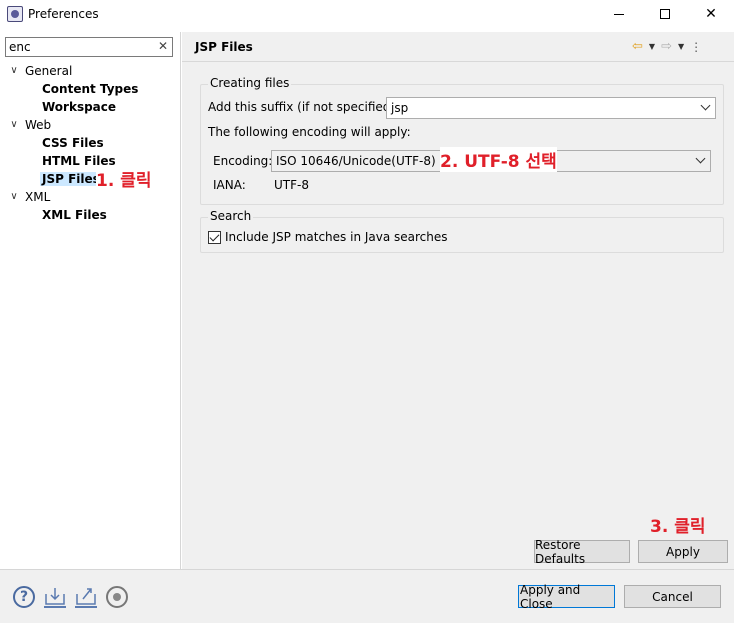  What do you see at coordinates (117, 597) in the screenshot?
I see `record-icon` at bounding box center [117, 597].